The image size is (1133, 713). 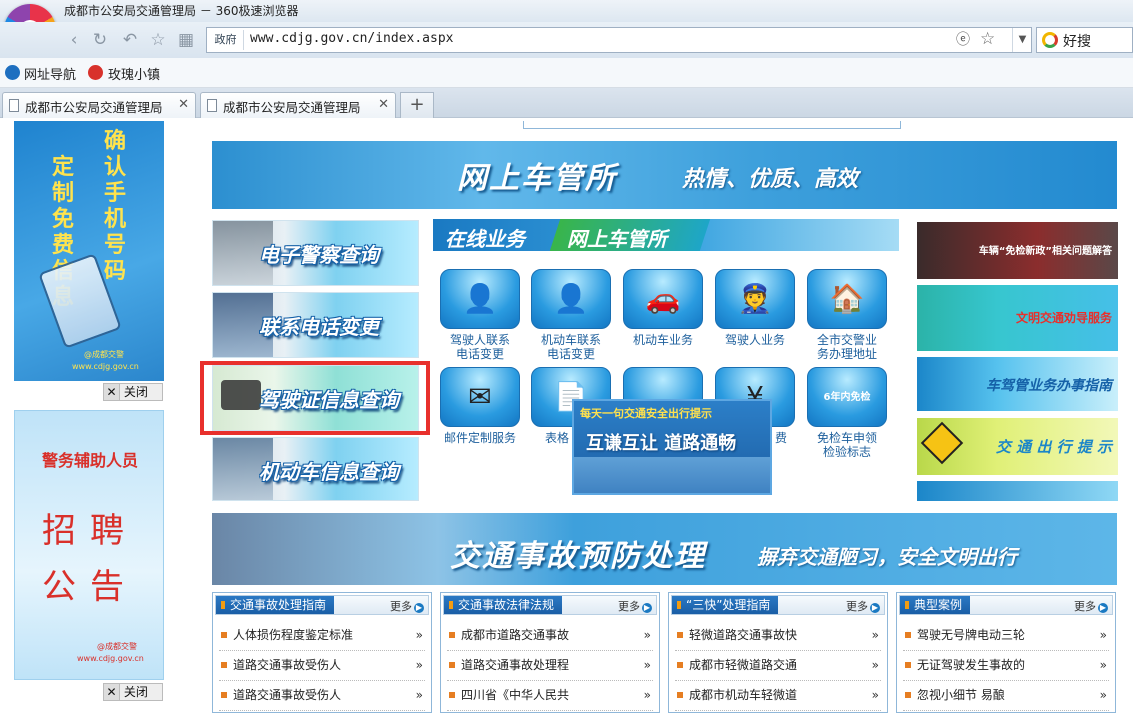 I want to click on e-police-query-button: 电子警察查询, so click(x=315, y=253).